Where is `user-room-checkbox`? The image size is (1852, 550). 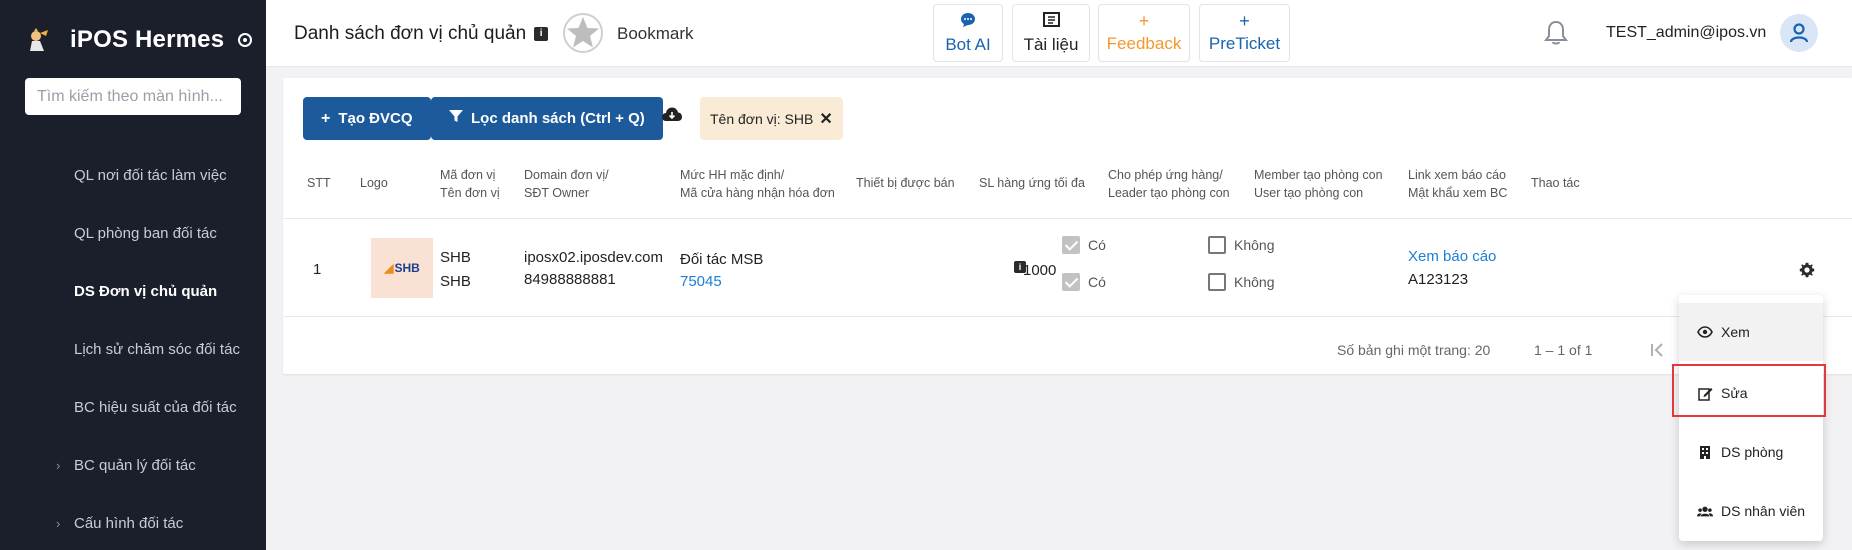
user-room-checkbox is located at coordinates (1217, 282).